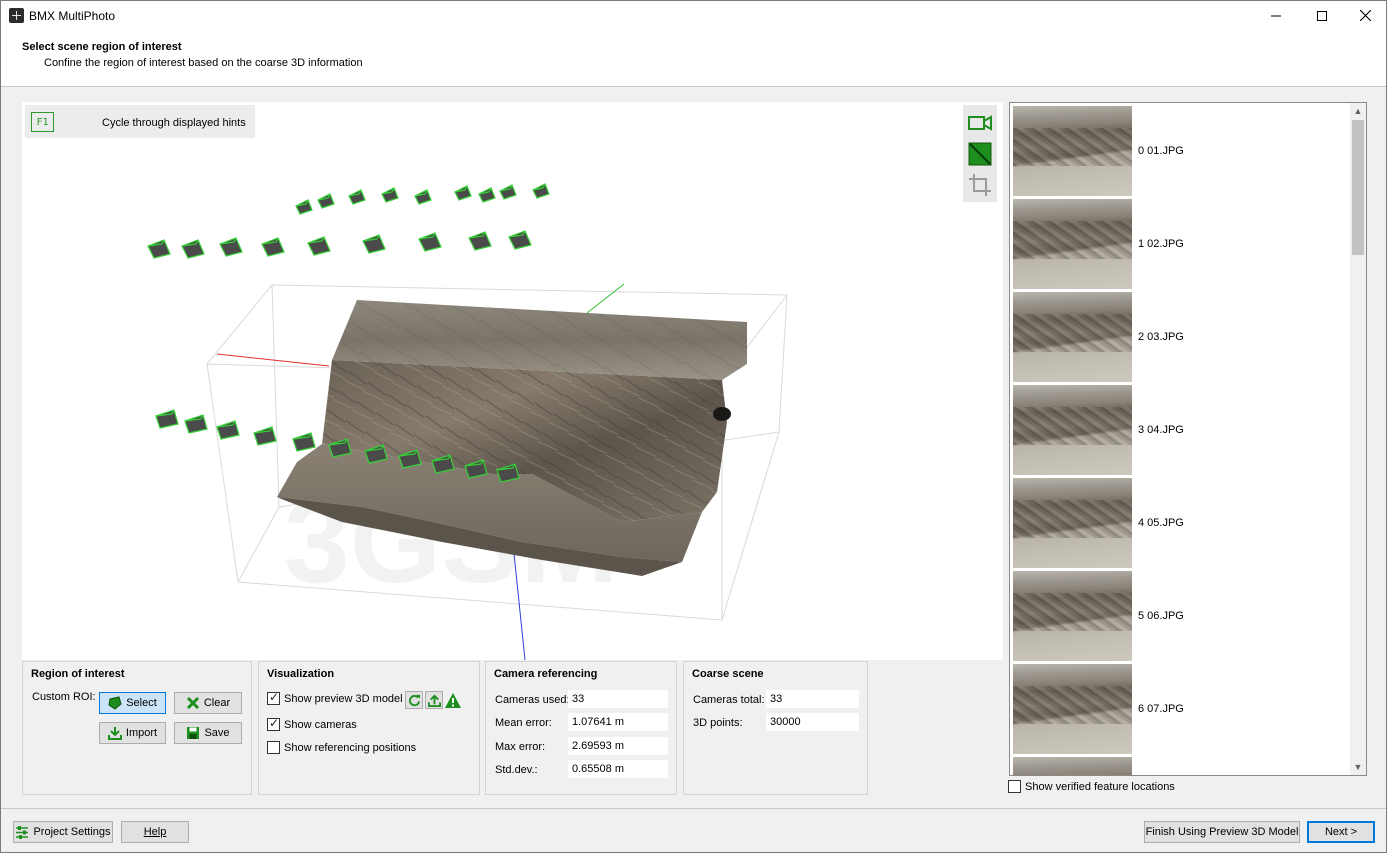  What do you see at coordinates (693, 15) in the screenshot?
I see `title-bar: BMX MultiPhoto` at bounding box center [693, 15].